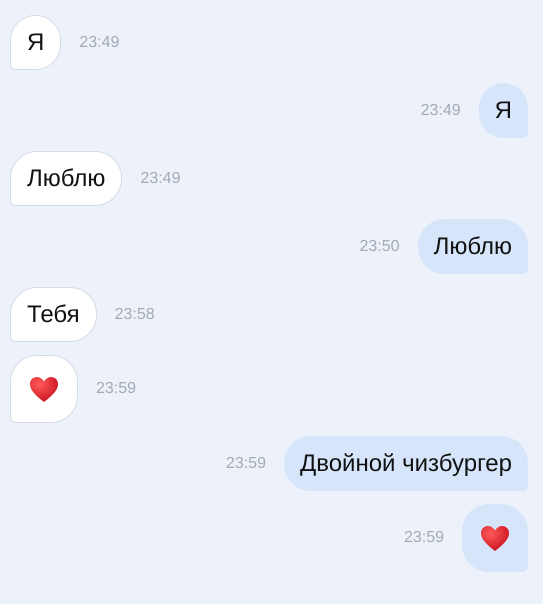 The width and height of the screenshot is (543, 604). Describe the element at coordinates (134, 315) in the screenshot. I see `message-time: 23:58` at that location.